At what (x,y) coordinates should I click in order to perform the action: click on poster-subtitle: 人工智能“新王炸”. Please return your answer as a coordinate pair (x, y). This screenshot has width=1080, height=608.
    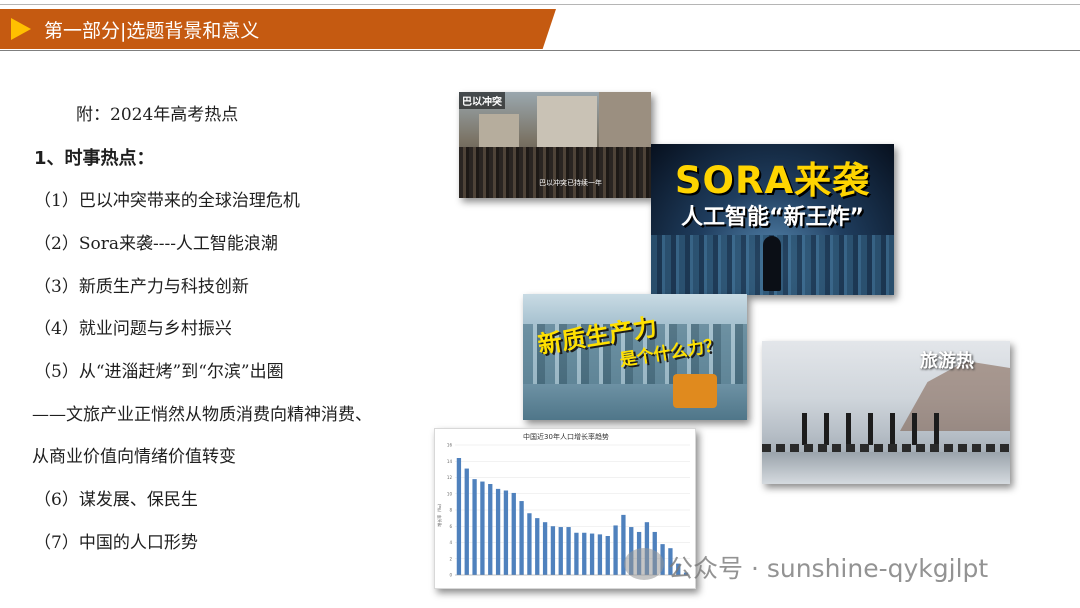
    Looking at the image, I should click on (772, 217).